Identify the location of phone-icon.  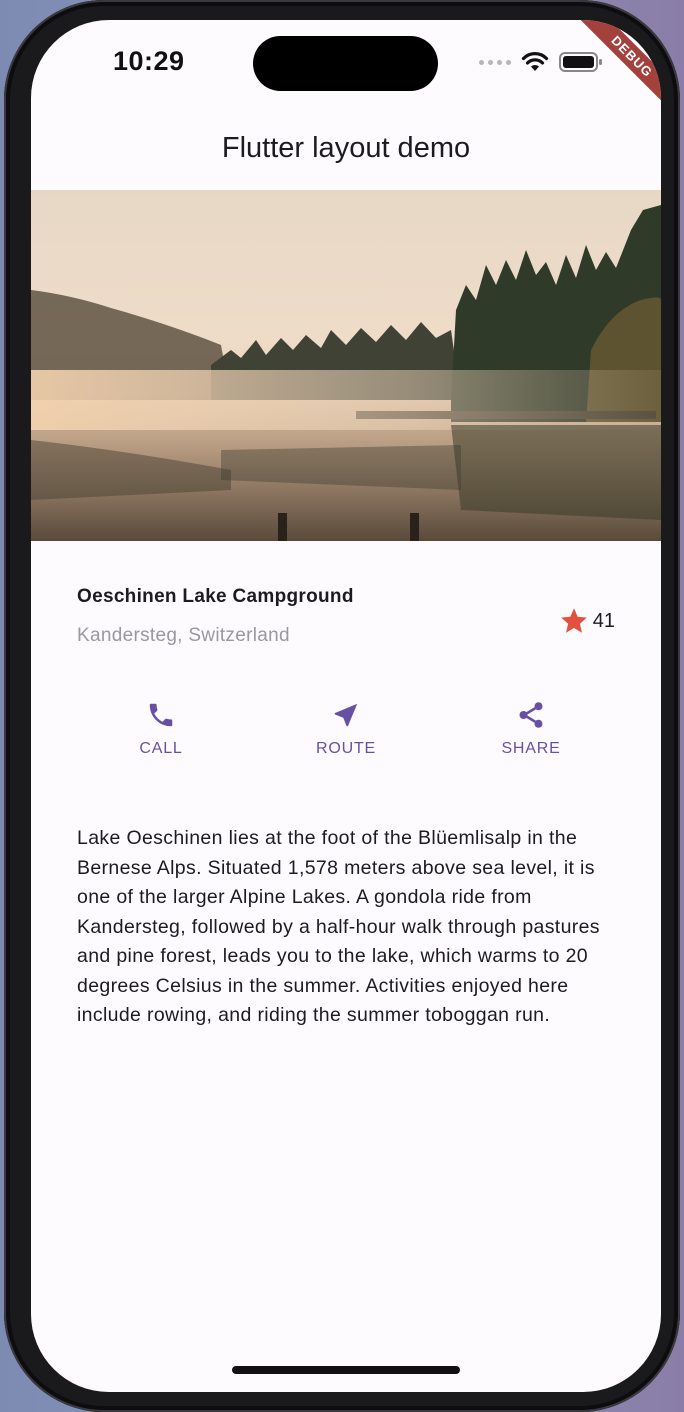
(161, 715).